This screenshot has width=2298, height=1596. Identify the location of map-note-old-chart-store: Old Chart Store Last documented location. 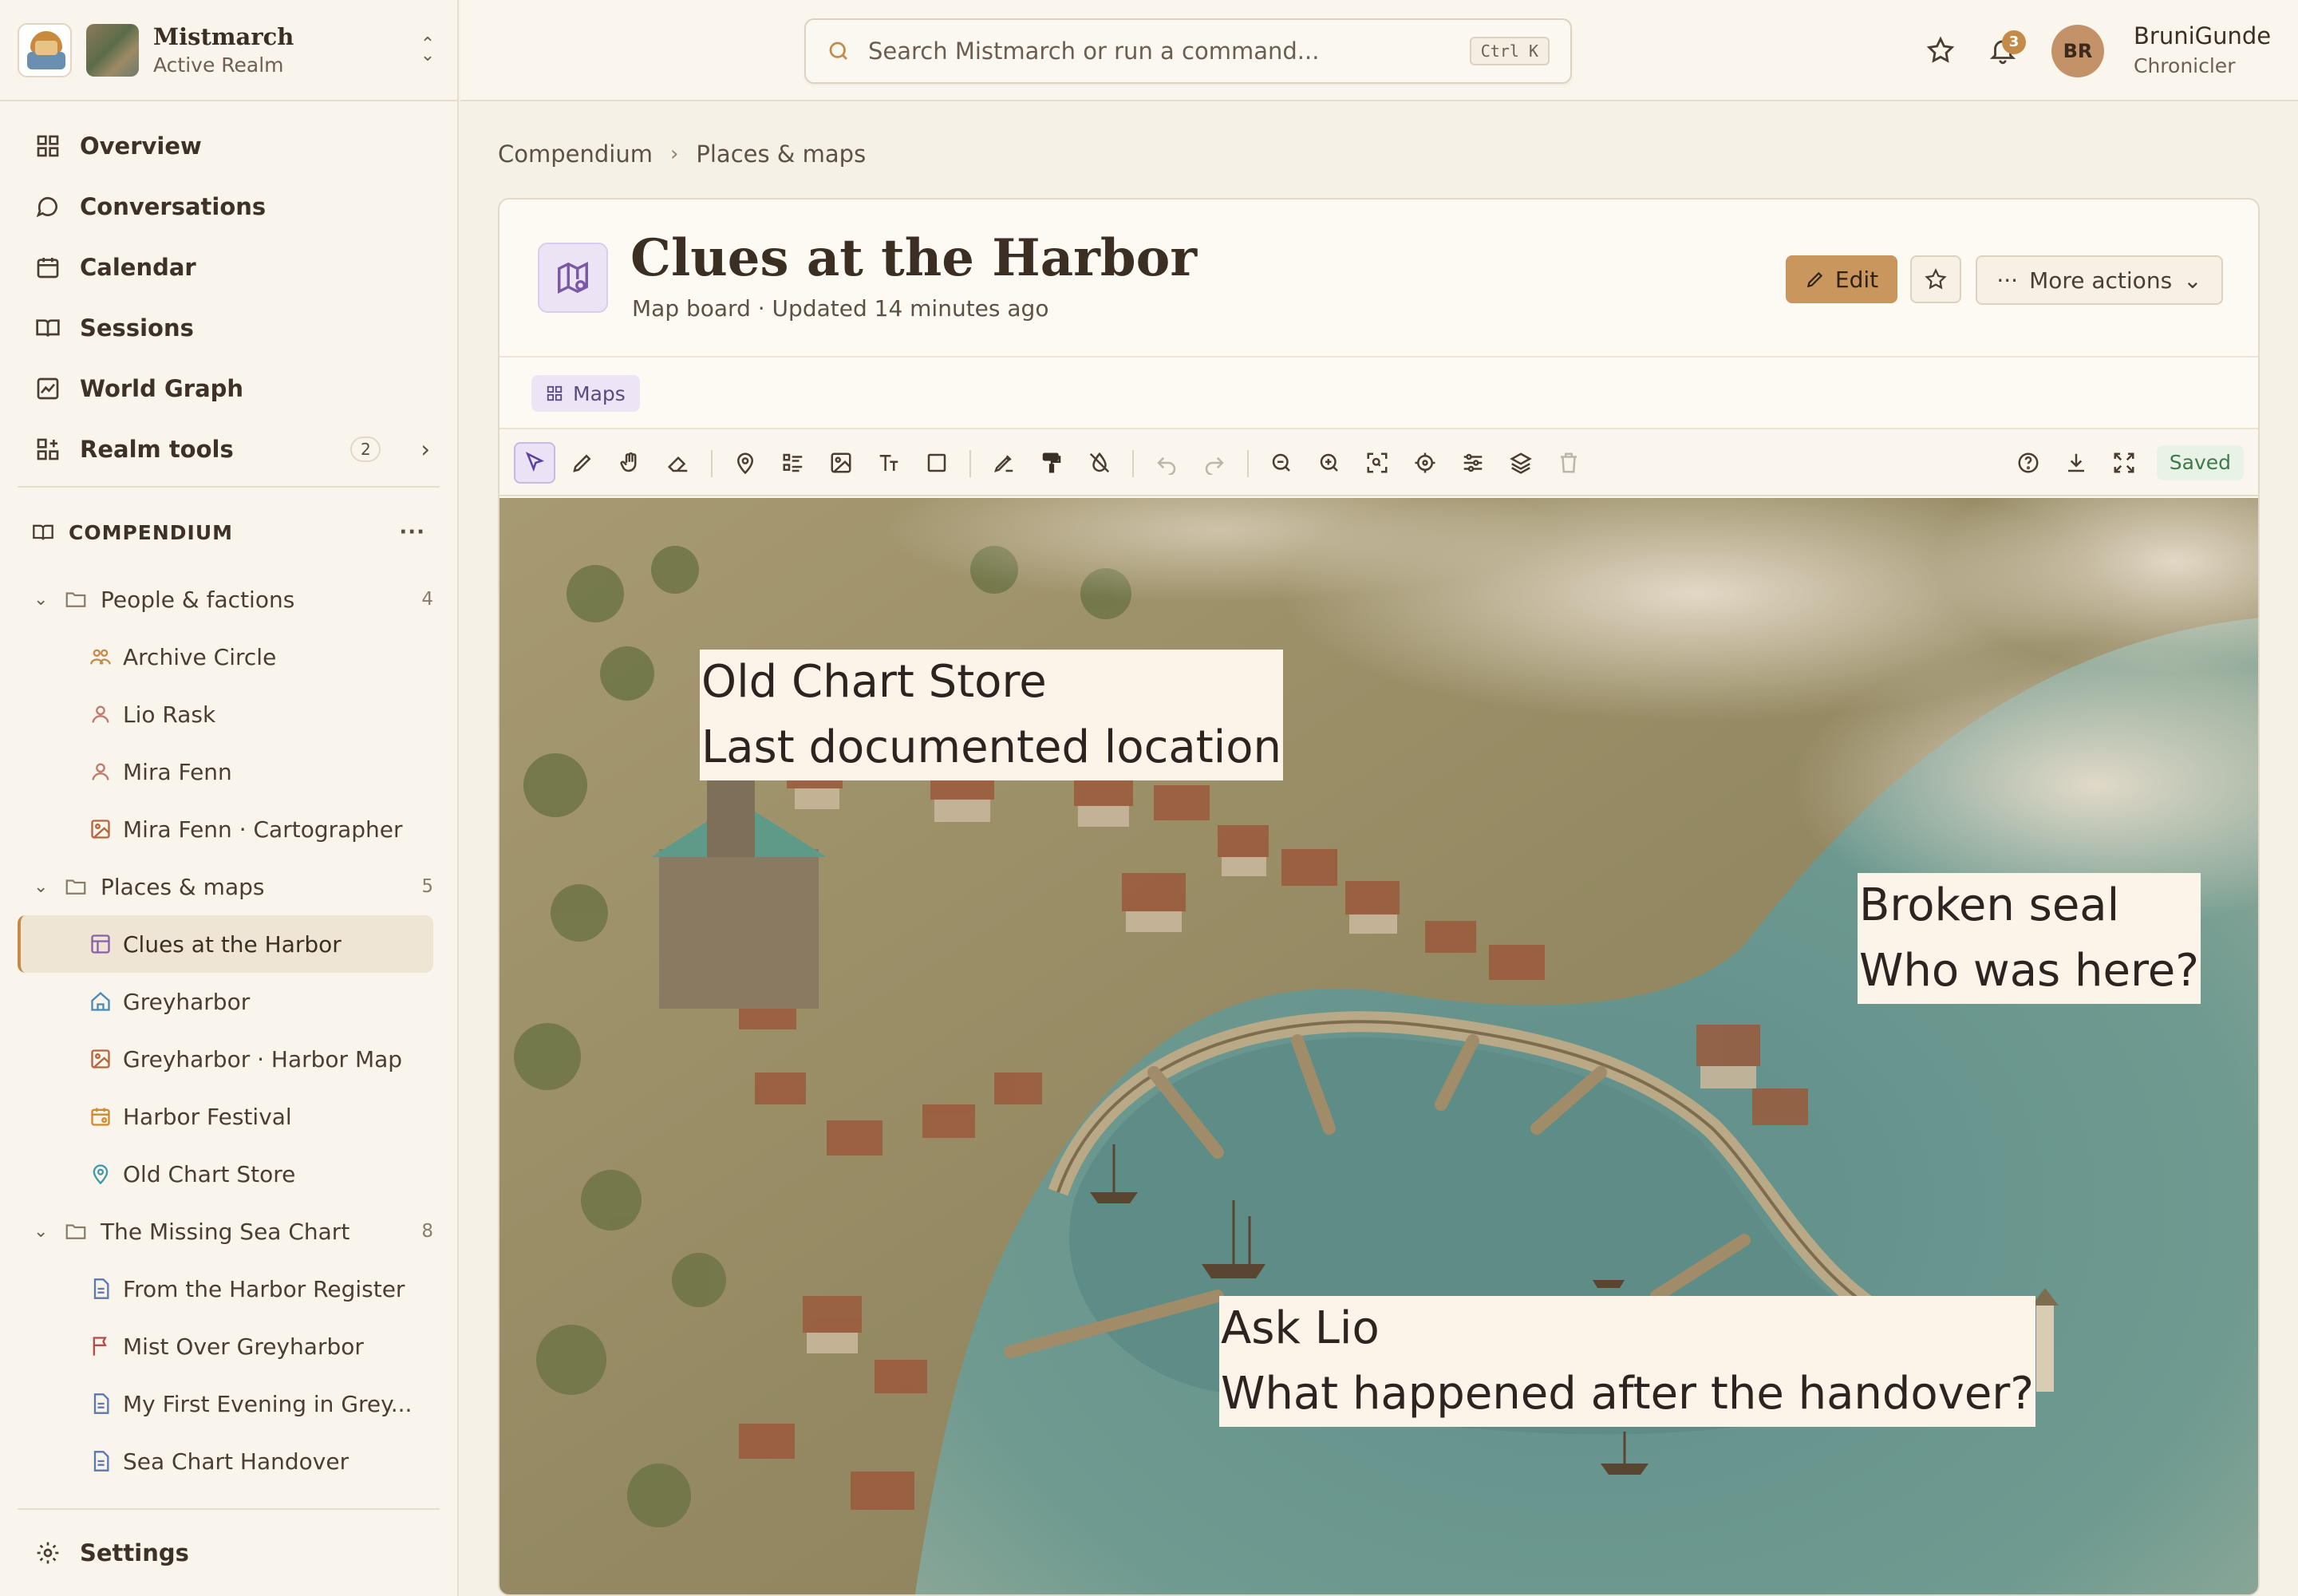
(992, 715).